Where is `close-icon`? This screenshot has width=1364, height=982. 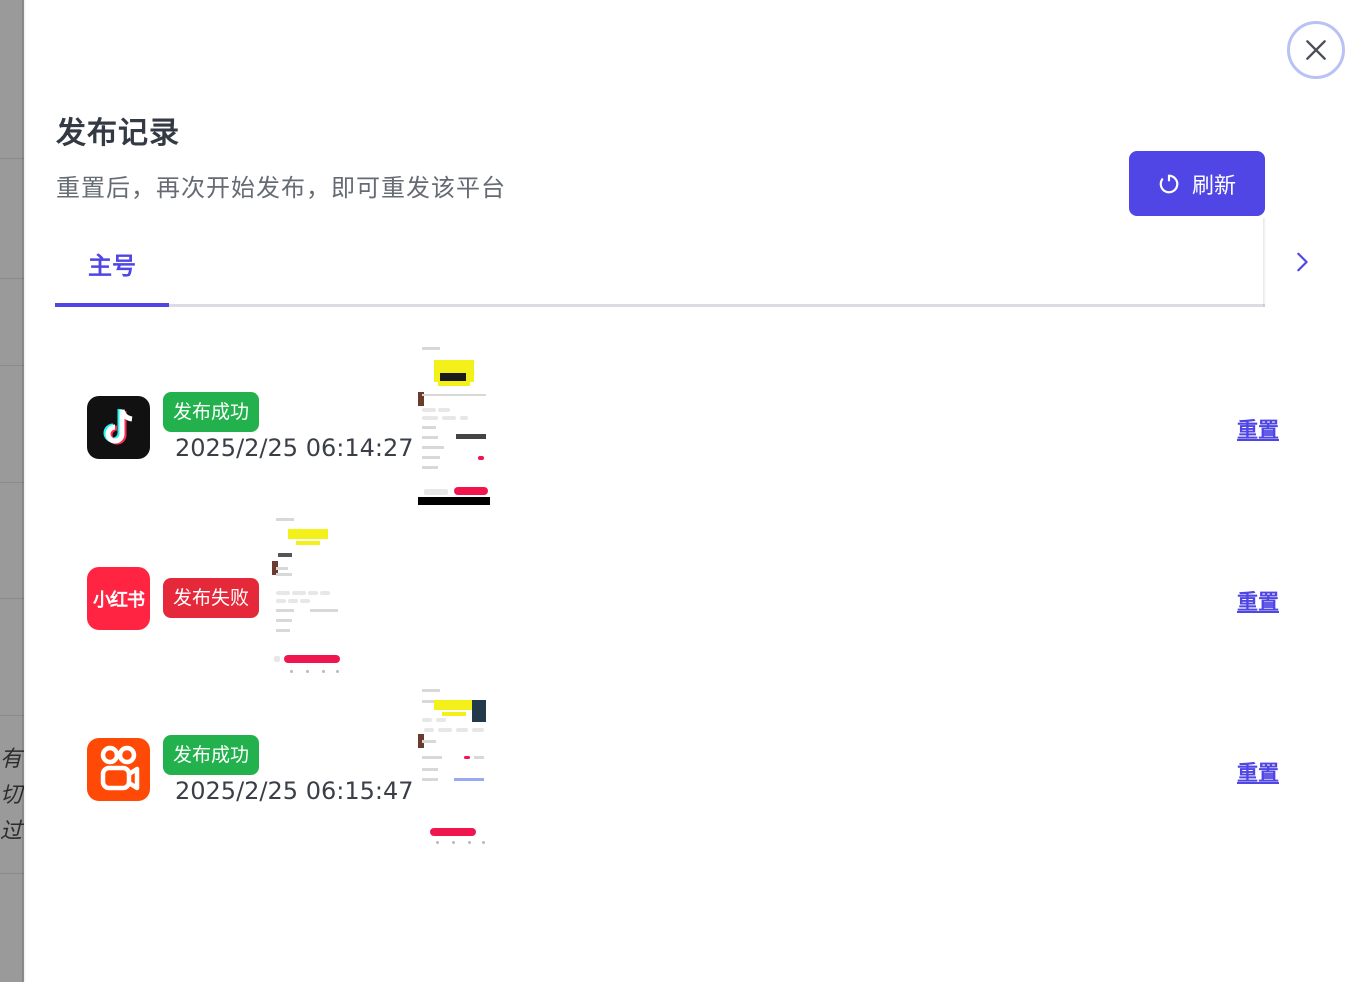
close-icon is located at coordinates (1316, 50).